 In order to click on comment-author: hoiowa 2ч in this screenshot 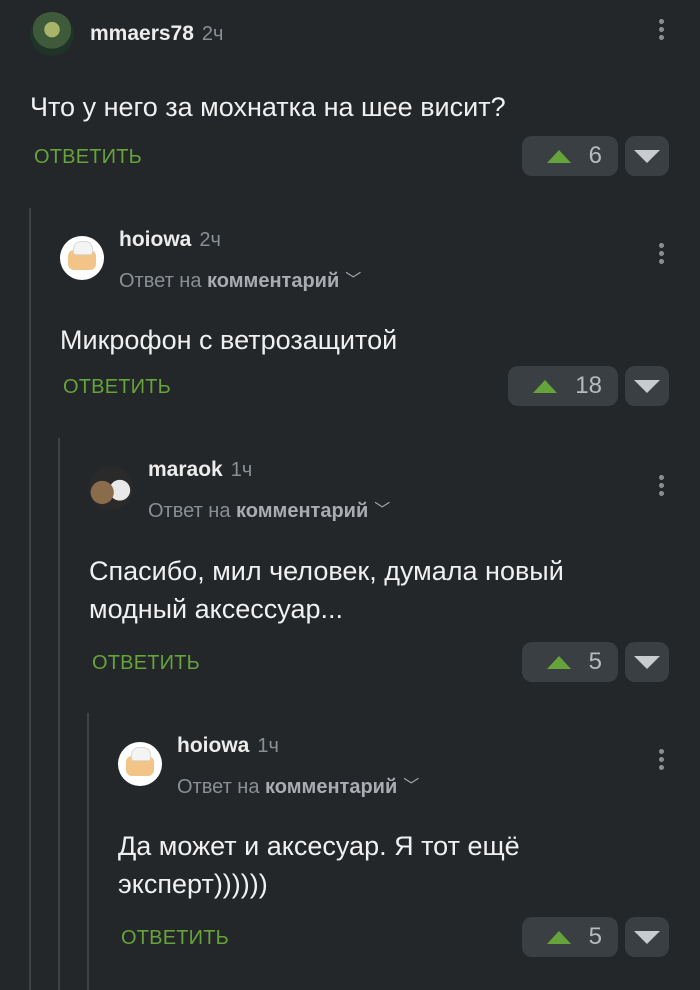, I will do `click(170, 240)`.